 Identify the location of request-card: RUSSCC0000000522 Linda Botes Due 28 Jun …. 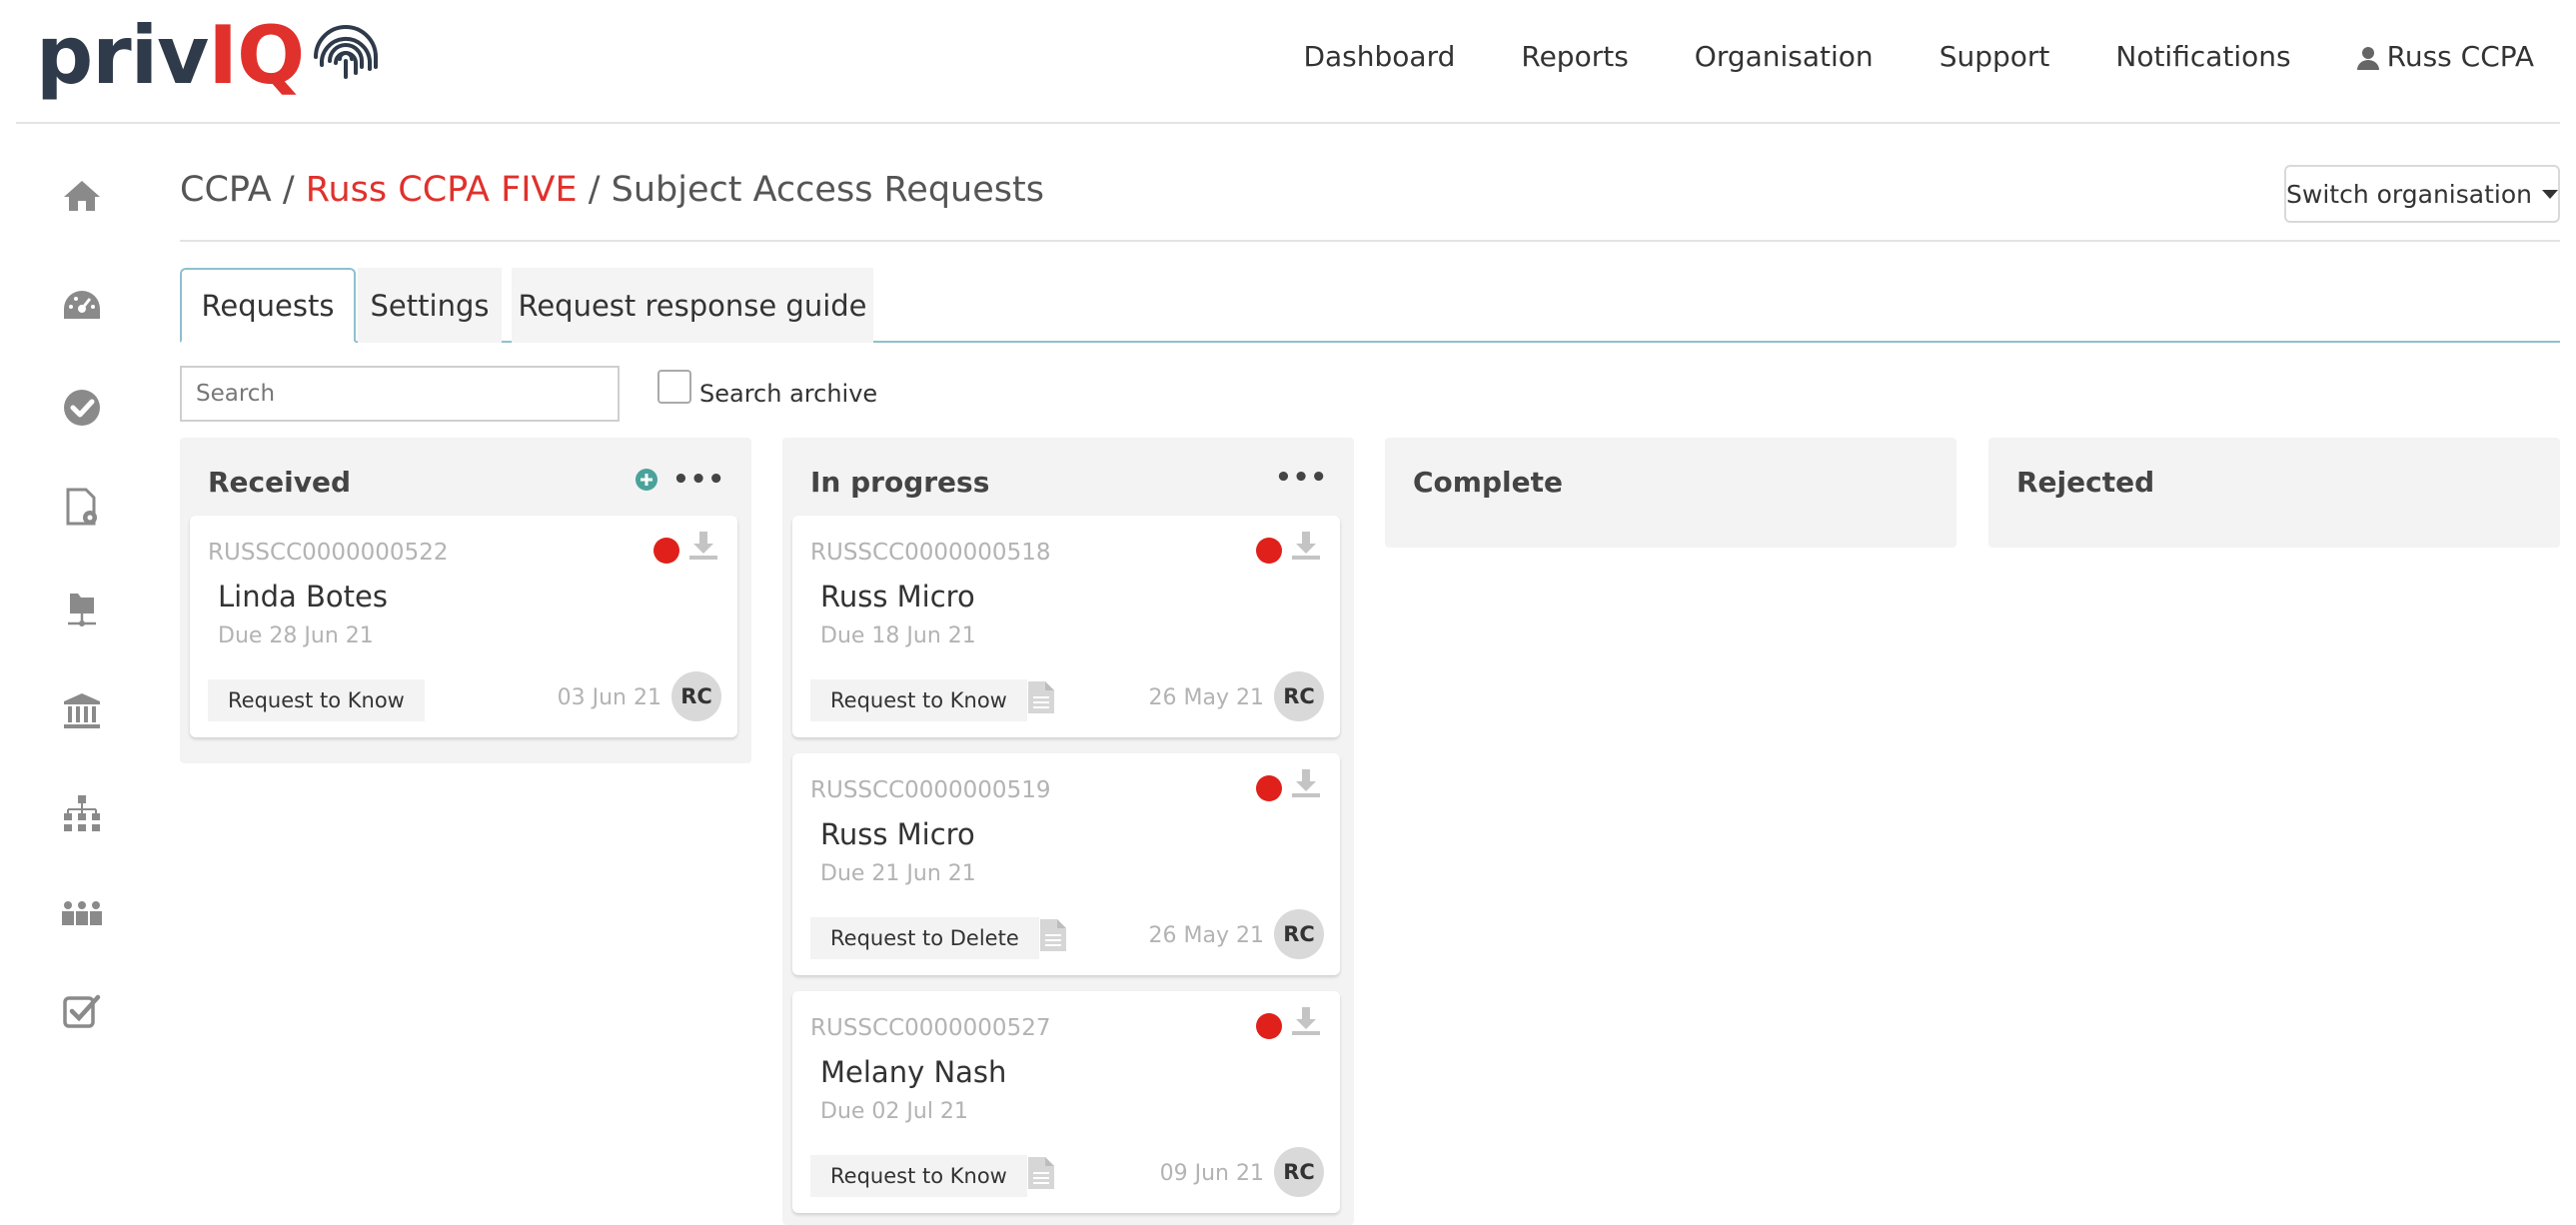
(463, 627).